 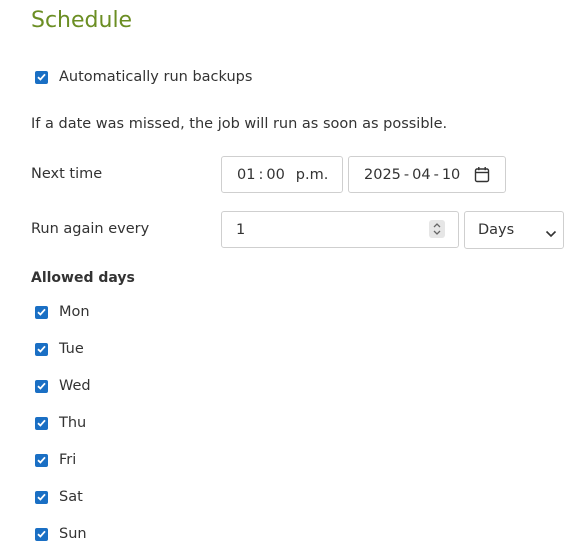 I want to click on day-checkbox-row: Mon, so click(x=62, y=312).